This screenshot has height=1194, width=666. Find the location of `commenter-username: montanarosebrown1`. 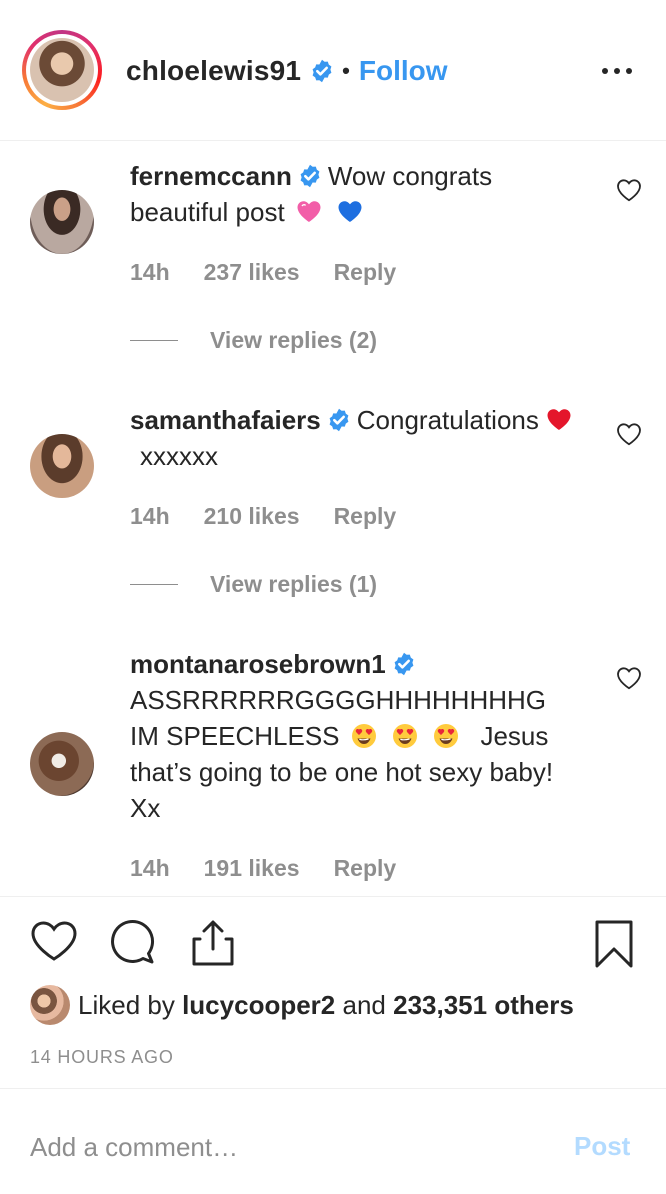

commenter-username: montanarosebrown1 is located at coordinates (258, 664).